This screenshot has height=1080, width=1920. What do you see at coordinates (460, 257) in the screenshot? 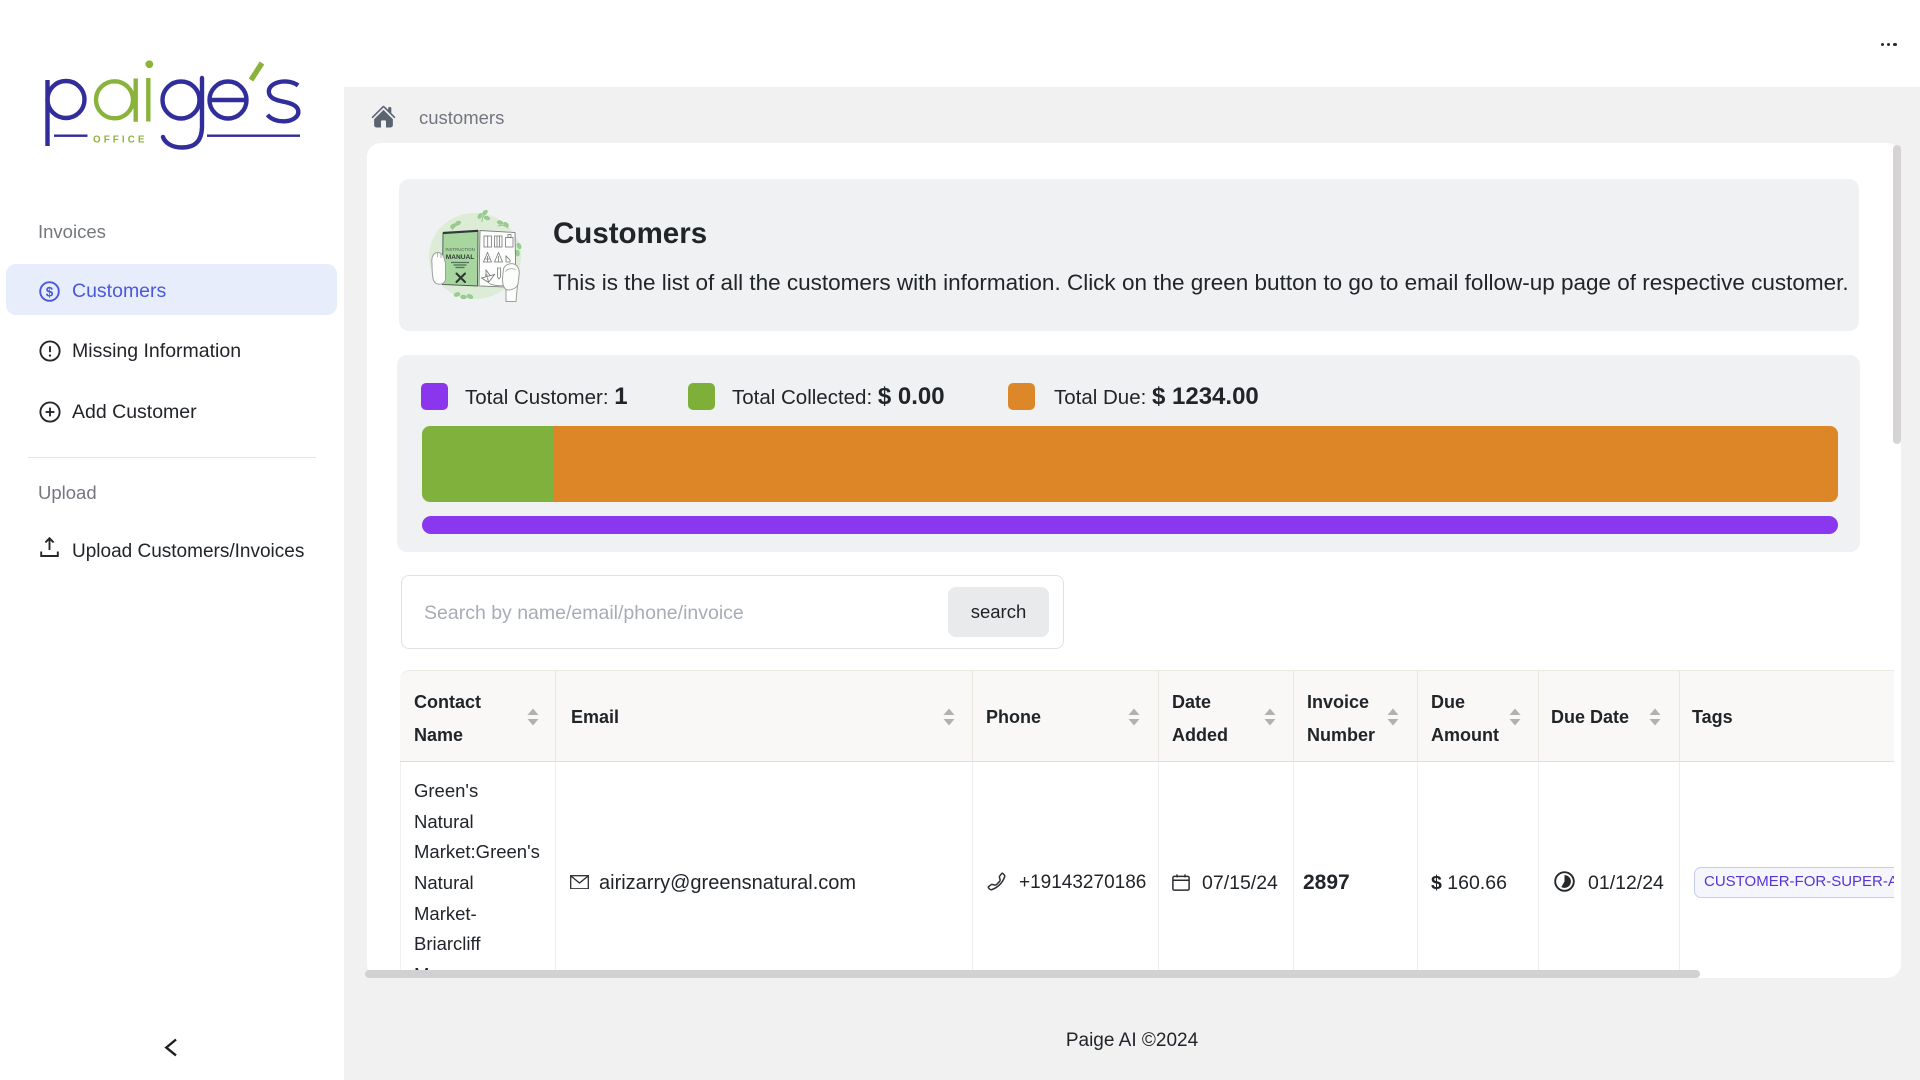
I see `svg-text: MANUAL` at bounding box center [460, 257].